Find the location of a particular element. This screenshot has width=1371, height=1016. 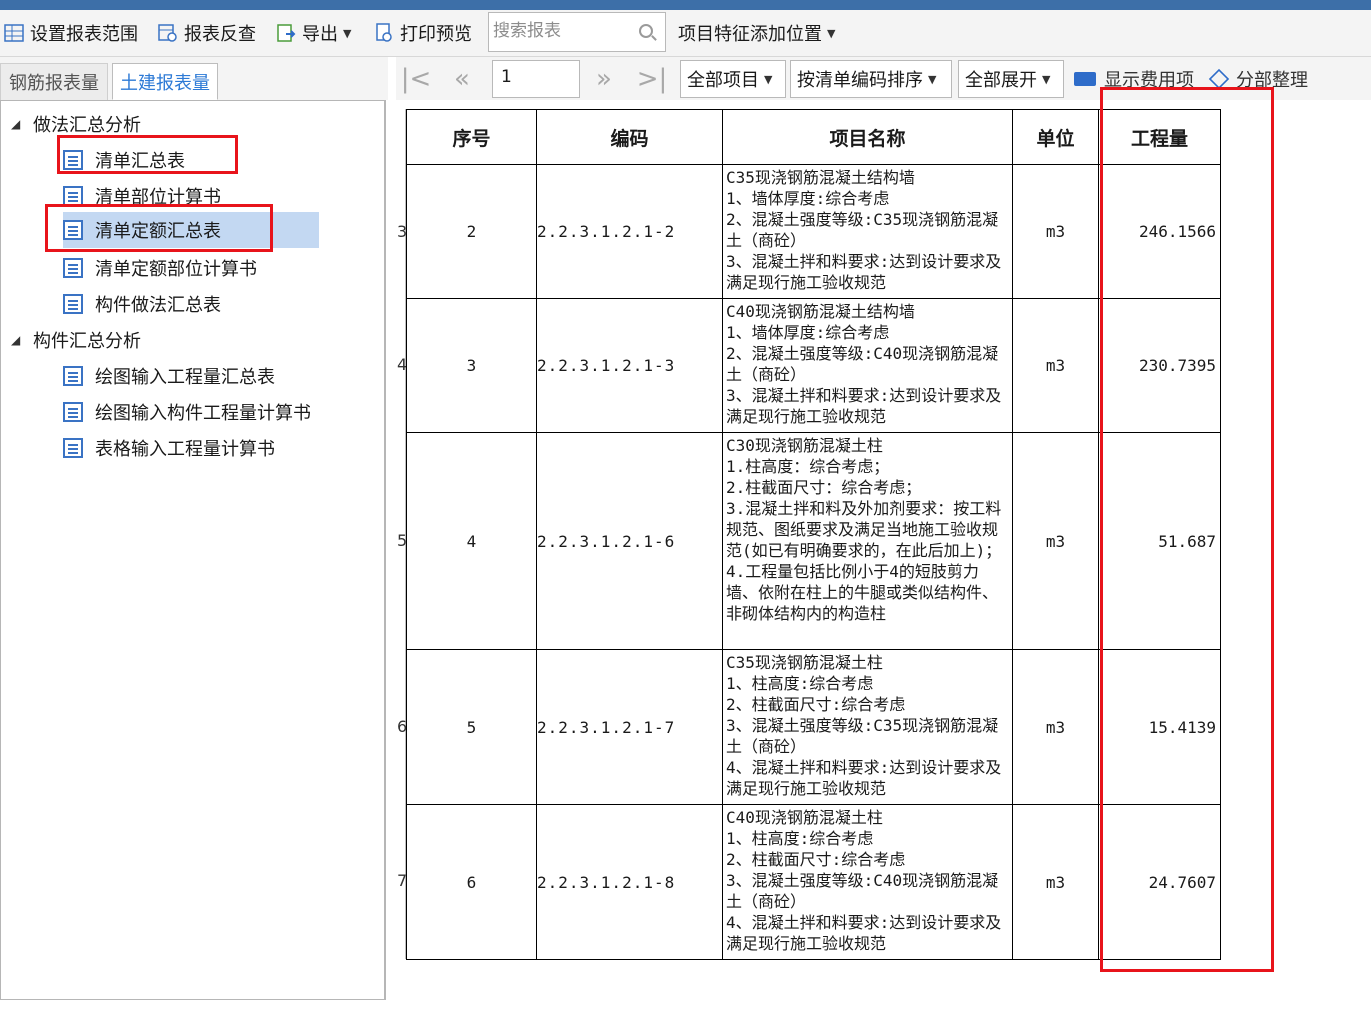

tree-group-label: 构件汇总分析 is located at coordinates (87, 341).